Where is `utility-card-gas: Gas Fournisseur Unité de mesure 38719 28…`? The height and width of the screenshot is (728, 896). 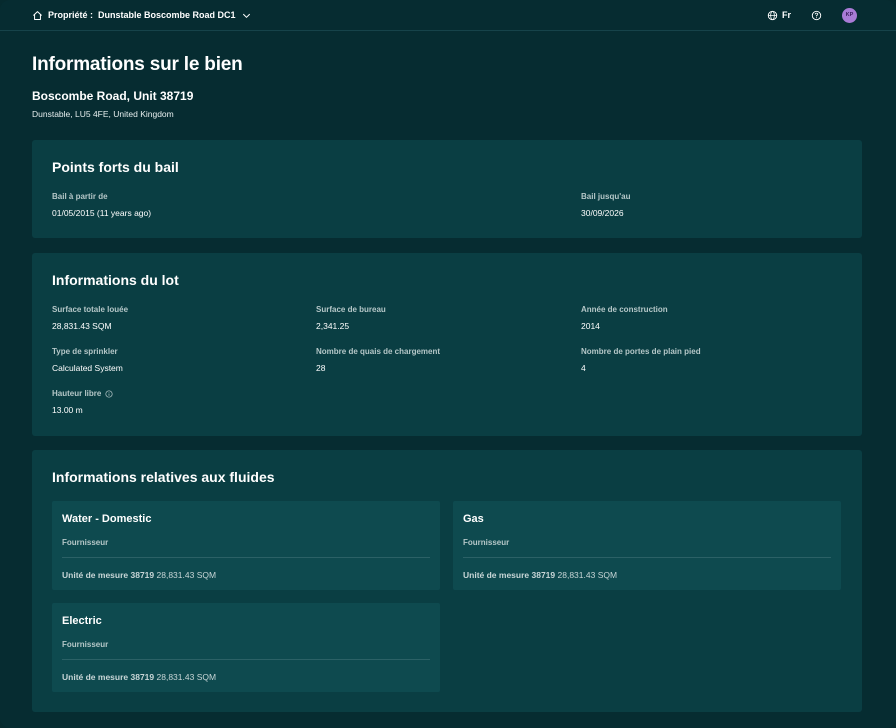
utility-card-gas: Gas Fournisseur Unité de mesure 38719 28… is located at coordinates (647, 545).